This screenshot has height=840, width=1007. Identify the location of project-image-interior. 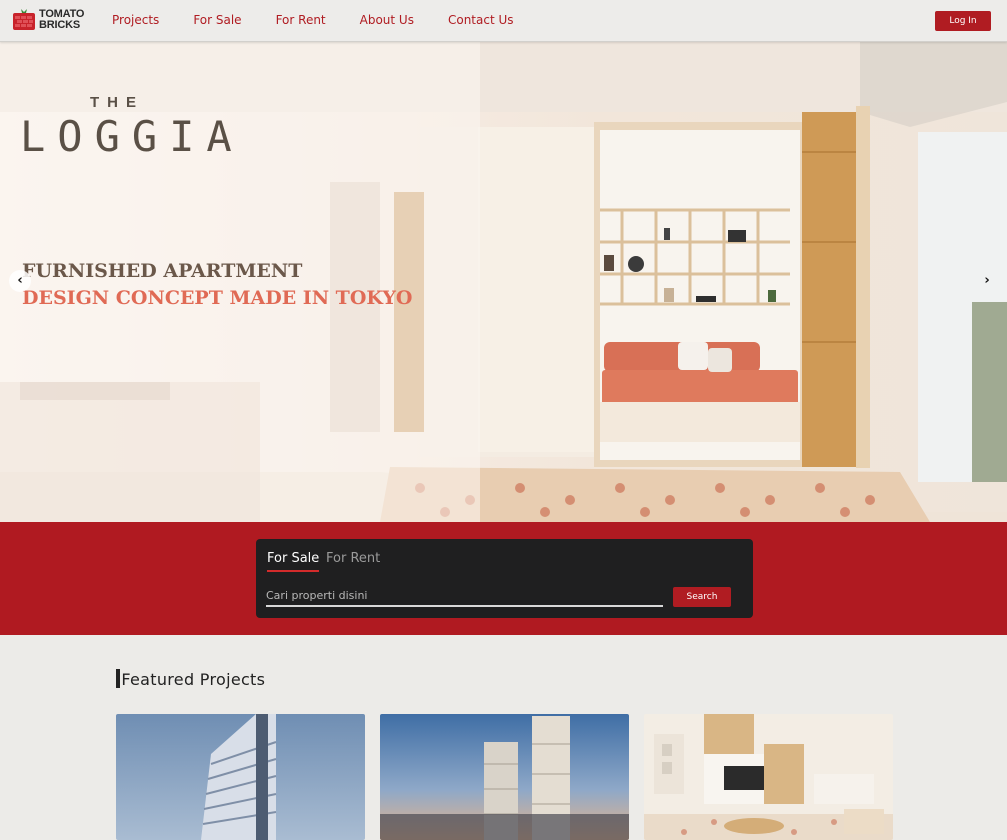
(768, 777).